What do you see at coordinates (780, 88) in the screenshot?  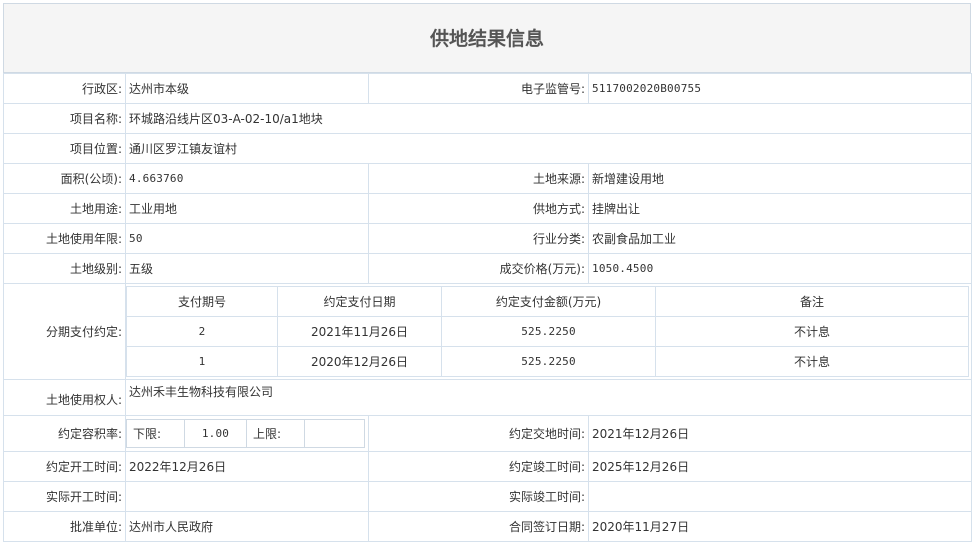 I see `supervision-no-value: 5117002020B00755` at bounding box center [780, 88].